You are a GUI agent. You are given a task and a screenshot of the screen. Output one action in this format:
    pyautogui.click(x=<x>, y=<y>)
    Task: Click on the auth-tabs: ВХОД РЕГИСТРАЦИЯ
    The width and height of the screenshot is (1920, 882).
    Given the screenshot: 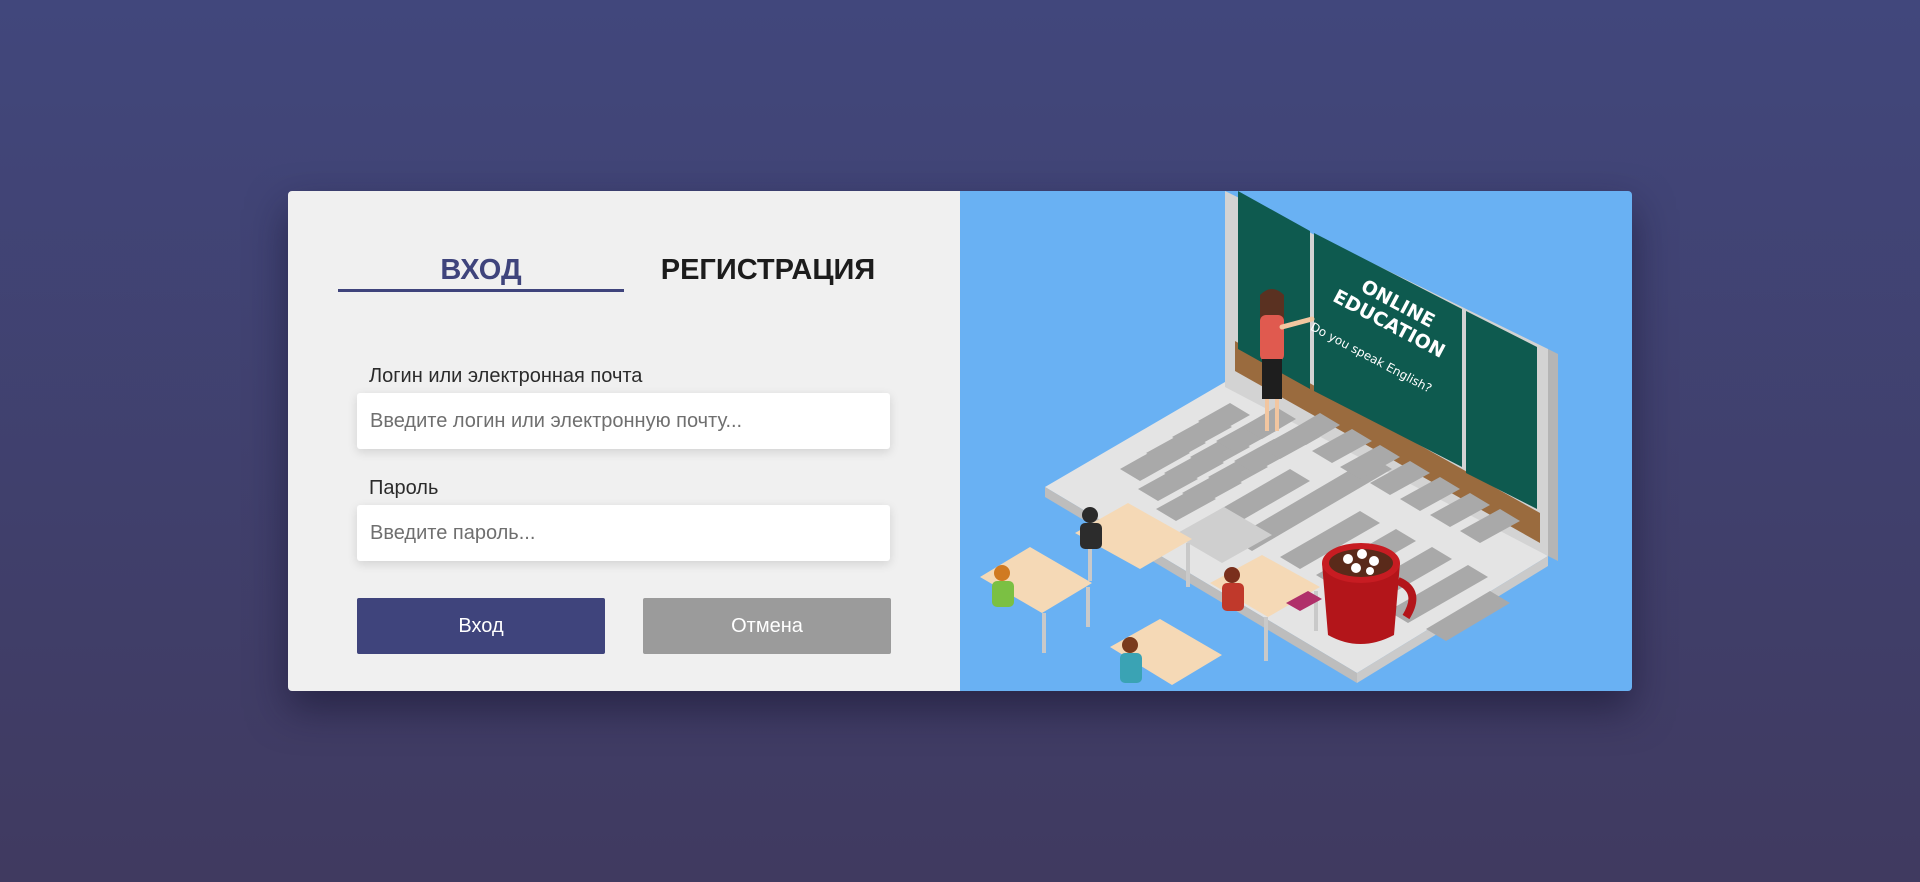 What is the action you would take?
    pyautogui.click(x=625, y=272)
    